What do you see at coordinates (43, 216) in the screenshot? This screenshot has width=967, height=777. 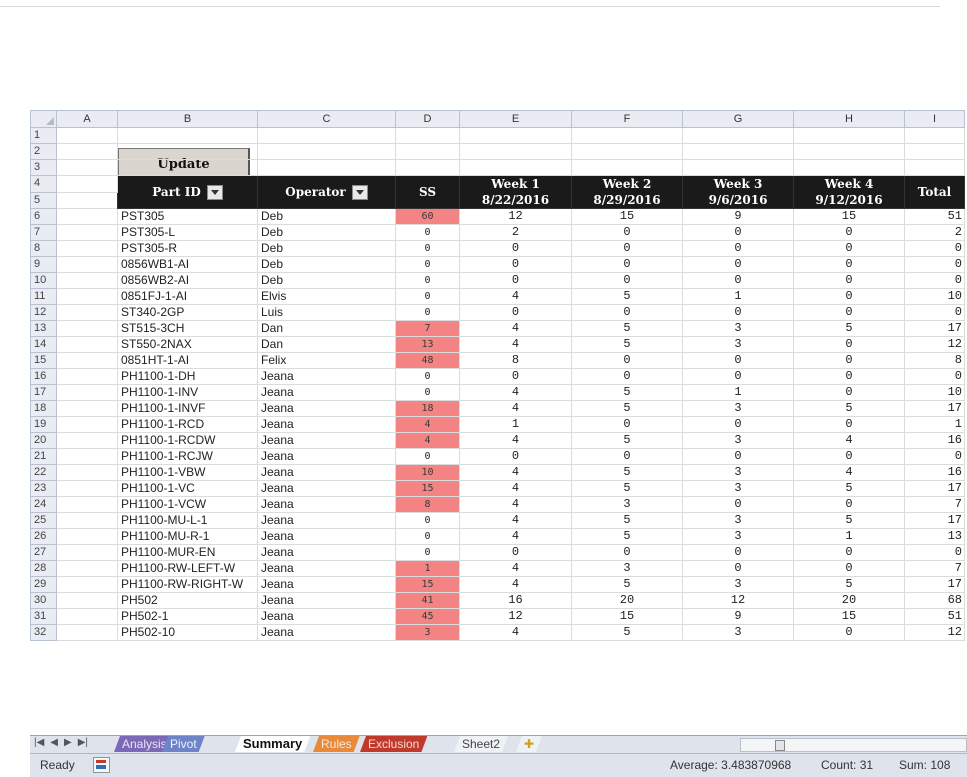 I see `row-header: 6` at bounding box center [43, 216].